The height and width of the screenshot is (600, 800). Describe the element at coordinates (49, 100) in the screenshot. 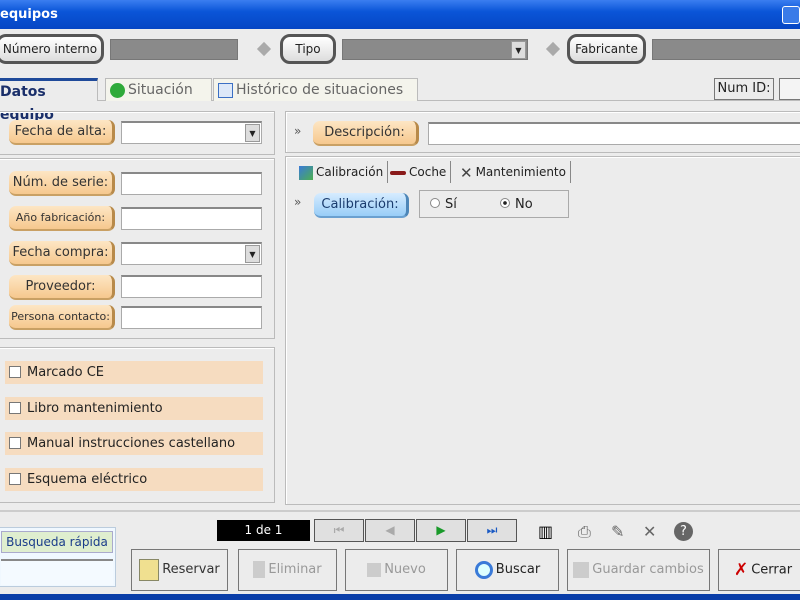

I see `tab-datos-equipo: Datos equipo` at that location.